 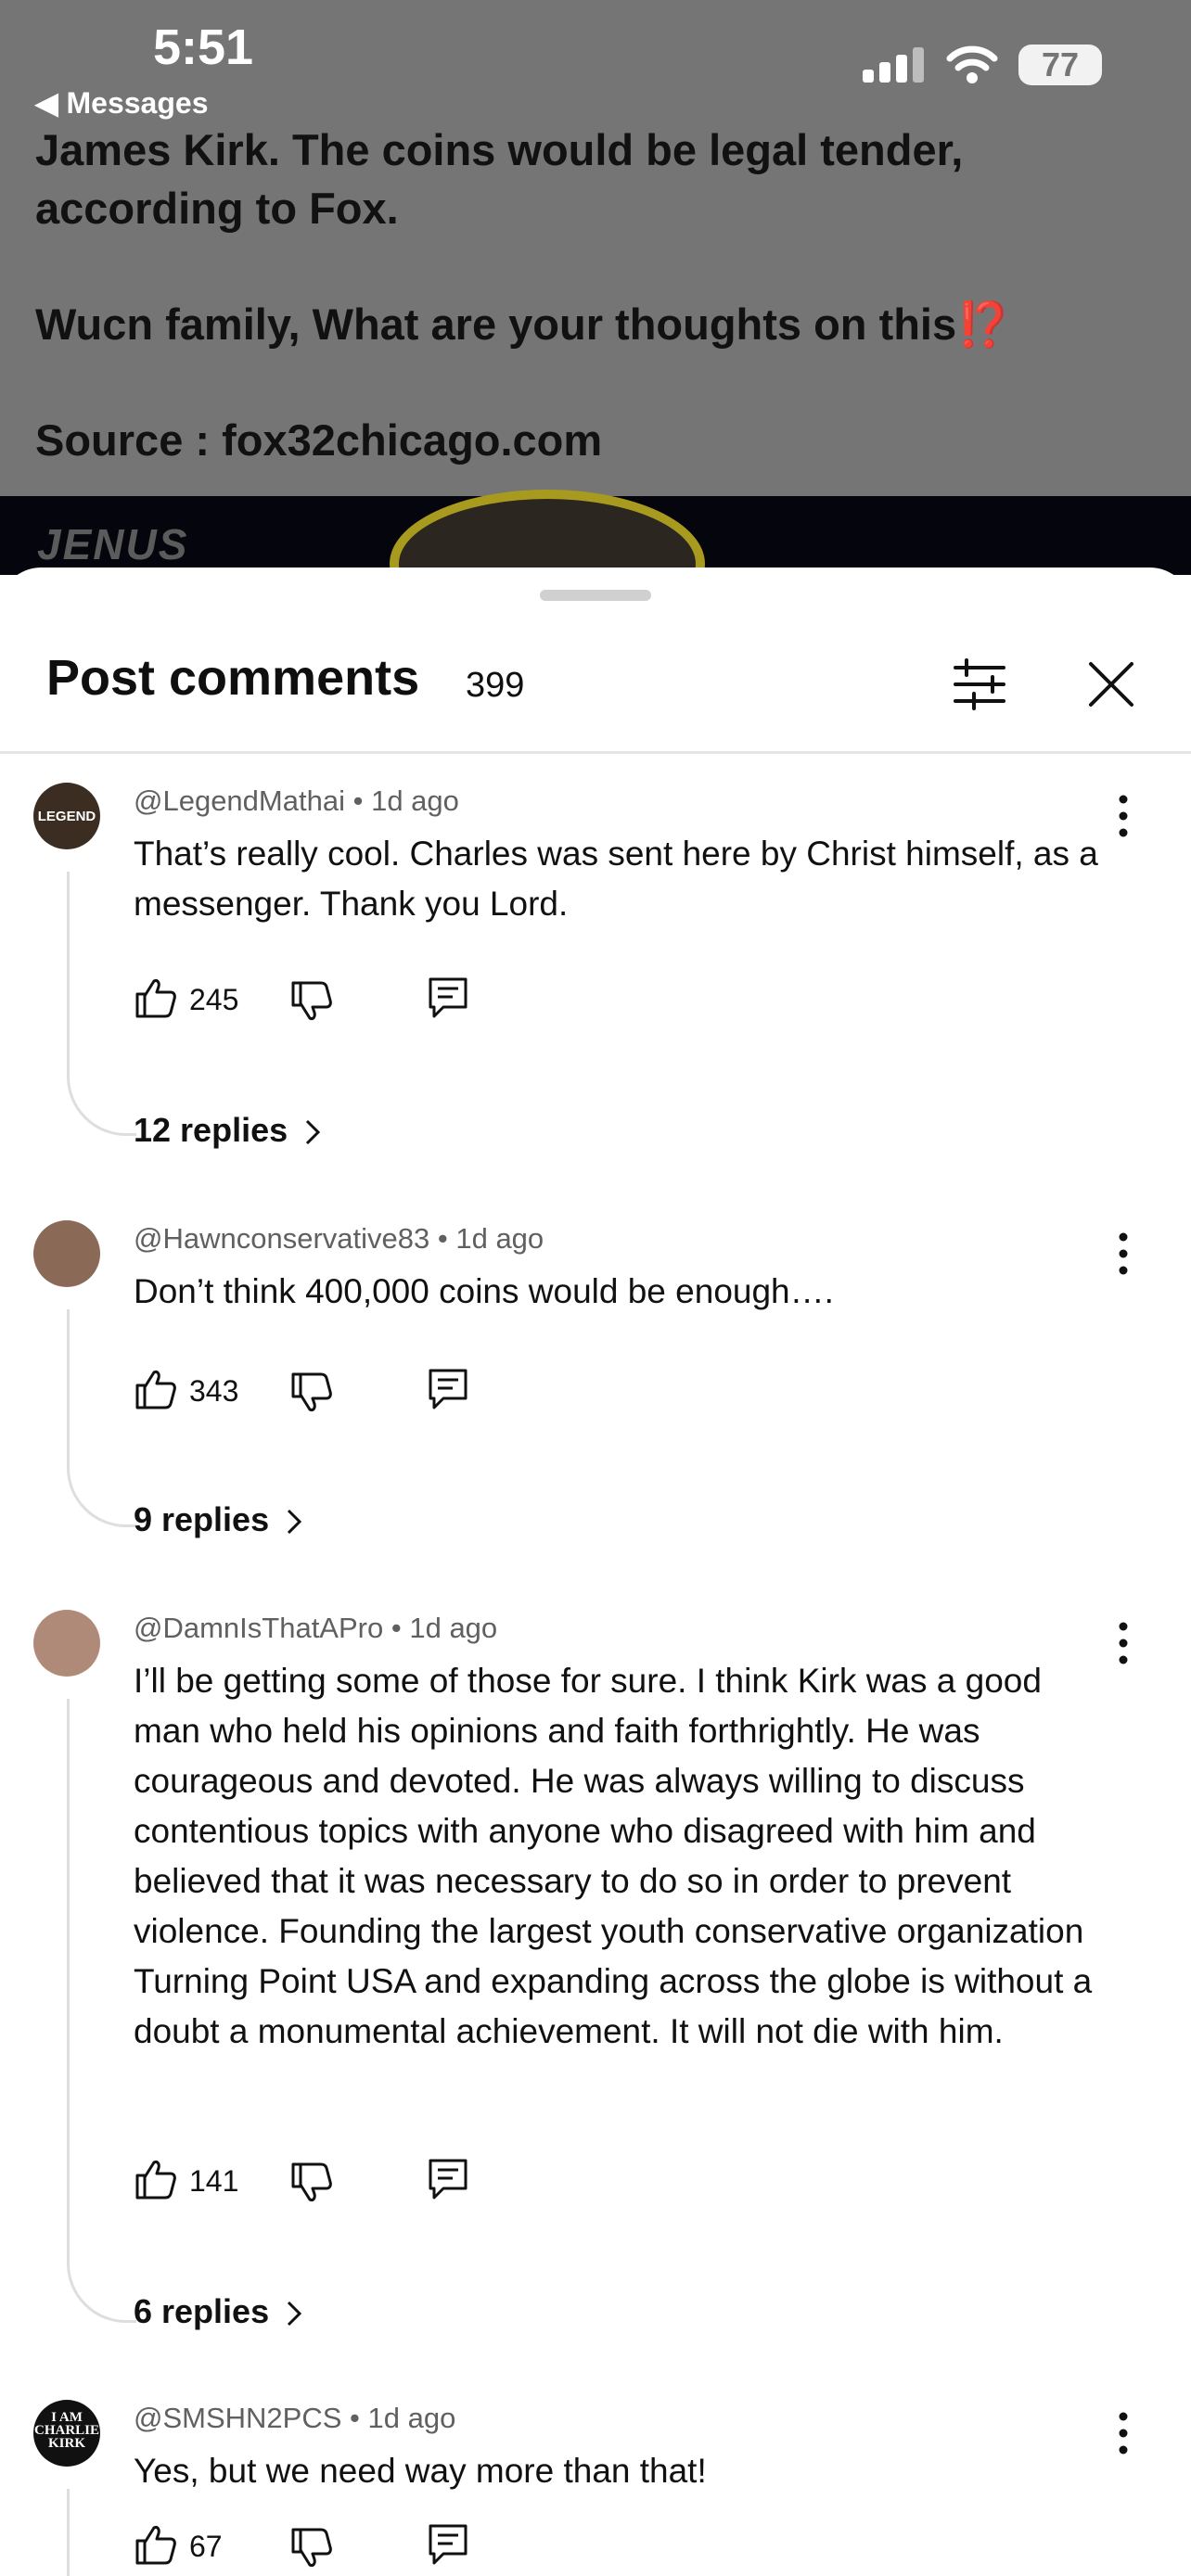 What do you see at coordinates (894, 65) in the screenshot?
I see `cellular-signal-icon` at bounding box center [894, 65].